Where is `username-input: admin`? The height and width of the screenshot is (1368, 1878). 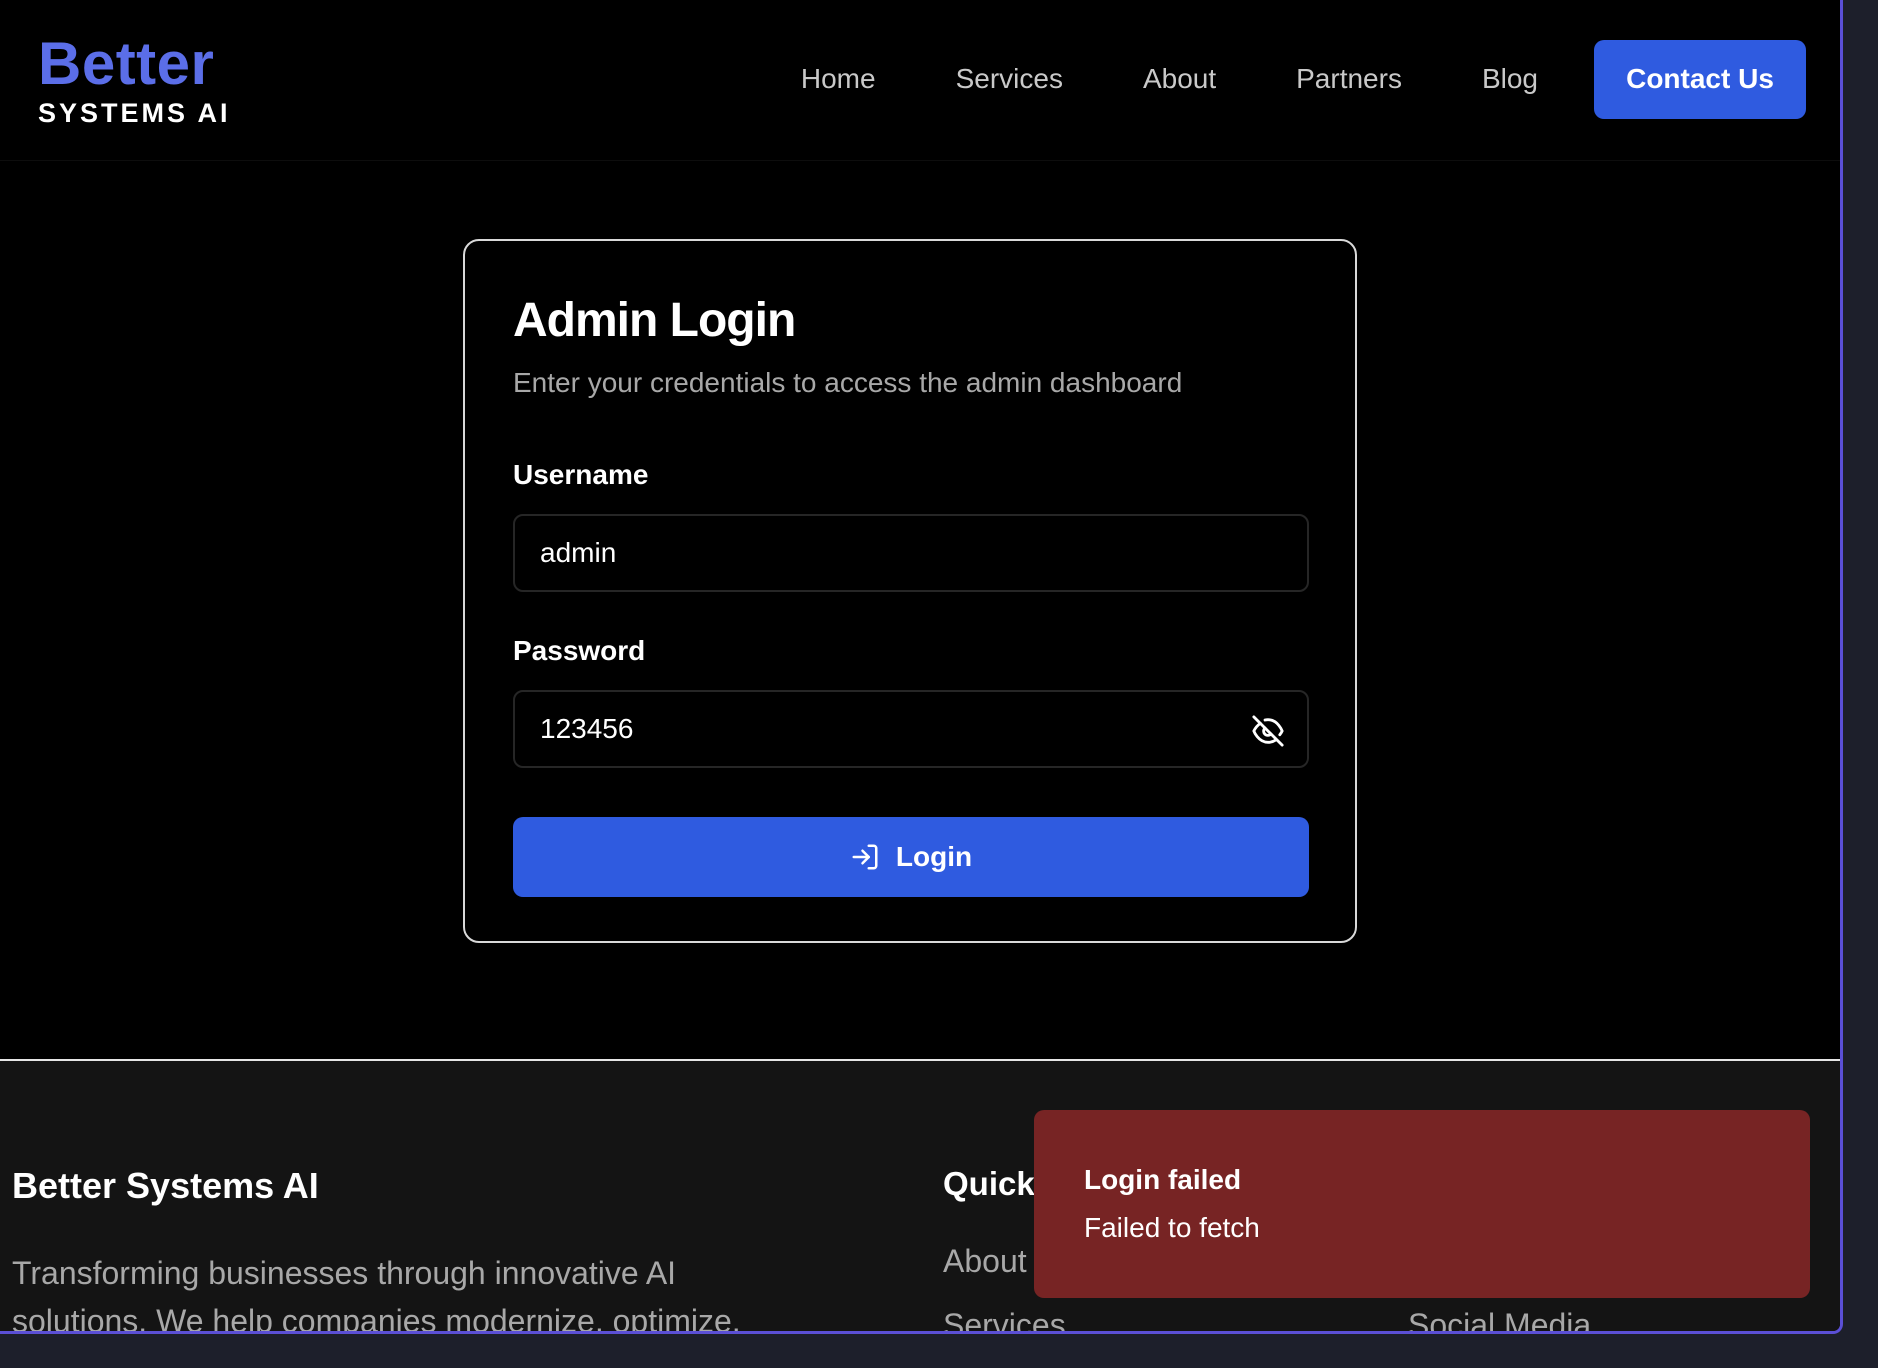 username-input: admin is located at coordinates (911, 553).